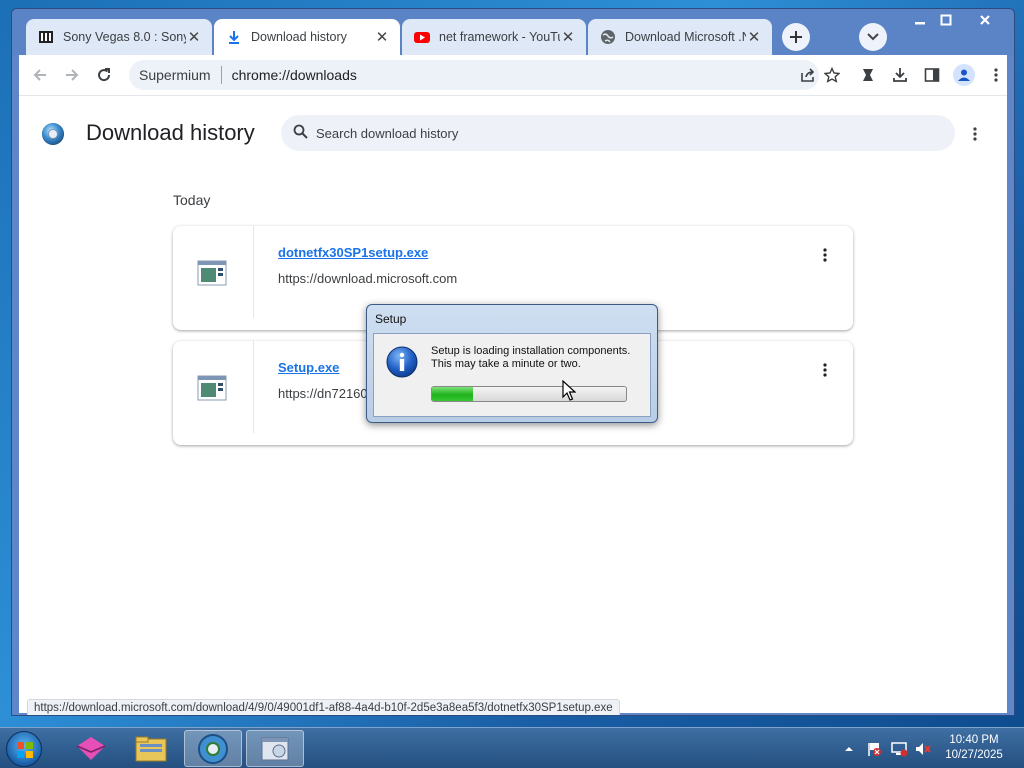 The height and width of the screenshot is (768, 1024). What do you see at coordinates (175, 75) in the screenshot?
I see `site-label: Supermium` at bounding box center [175, 75].